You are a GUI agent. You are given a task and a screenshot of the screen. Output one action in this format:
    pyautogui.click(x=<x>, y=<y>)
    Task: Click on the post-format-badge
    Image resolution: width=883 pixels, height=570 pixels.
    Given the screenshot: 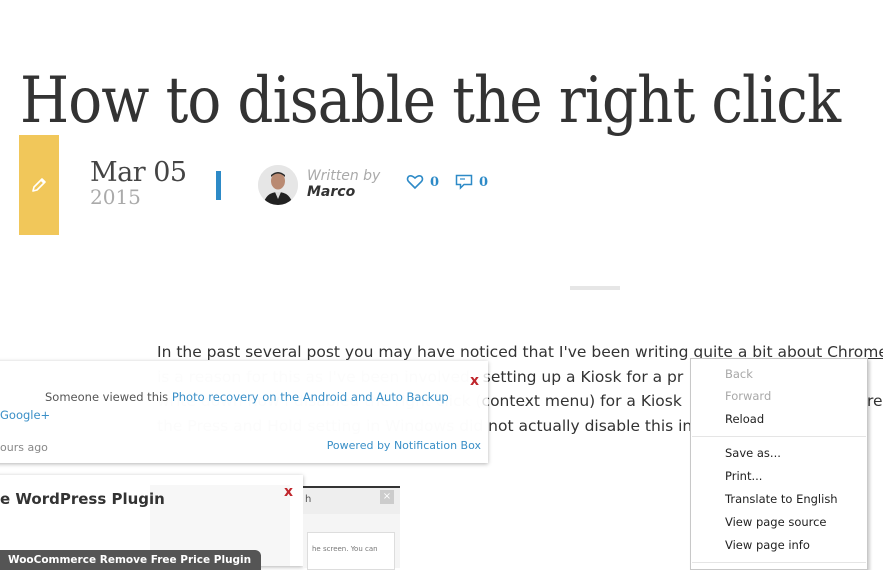 What is the action you would take?
    pyautogui.click(x=39, y=185)
    